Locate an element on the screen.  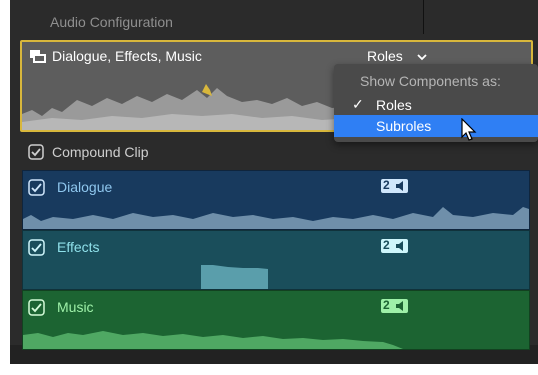
dialogue-waveform is located at coordinates (276, 218).